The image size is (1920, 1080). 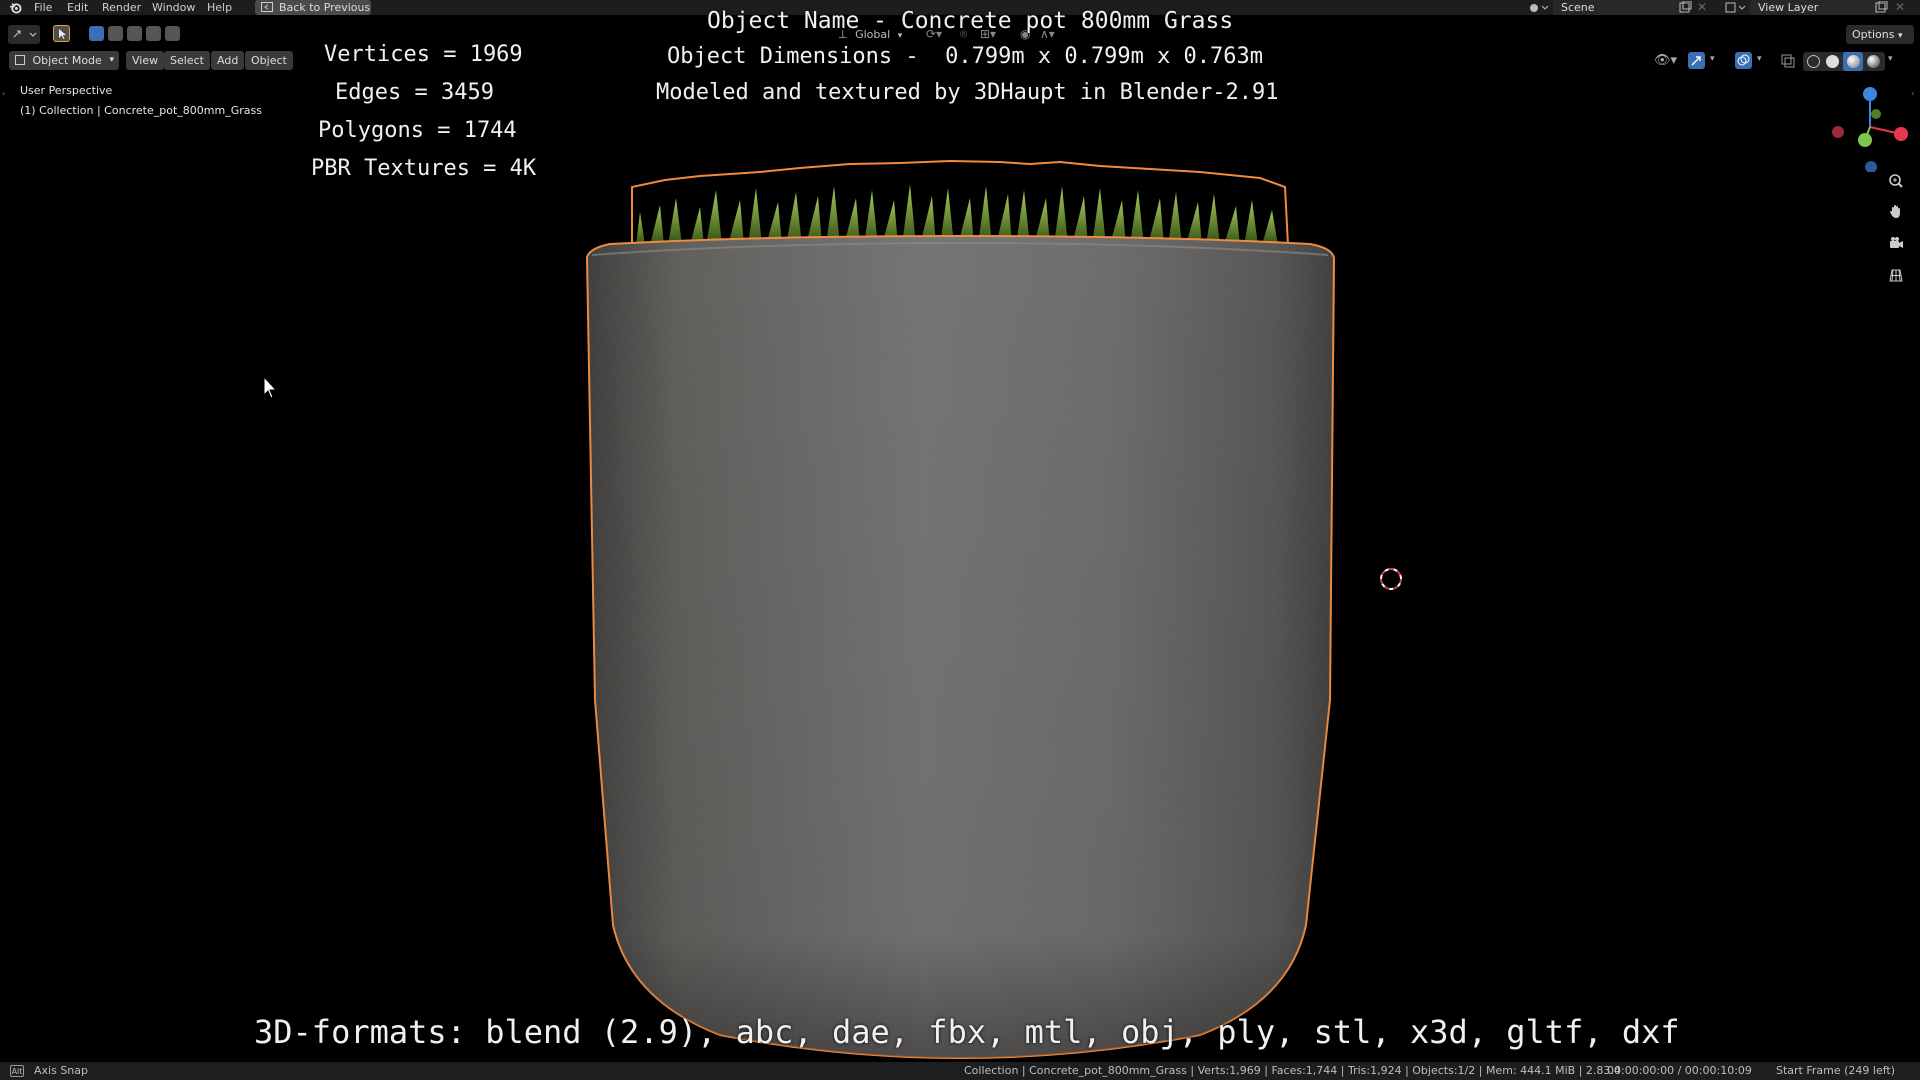 What do you see at coordinates (1870, 94) in the screenshot?
I see `gizmo-z-axis-icon` at bounding box center [1870, 94].